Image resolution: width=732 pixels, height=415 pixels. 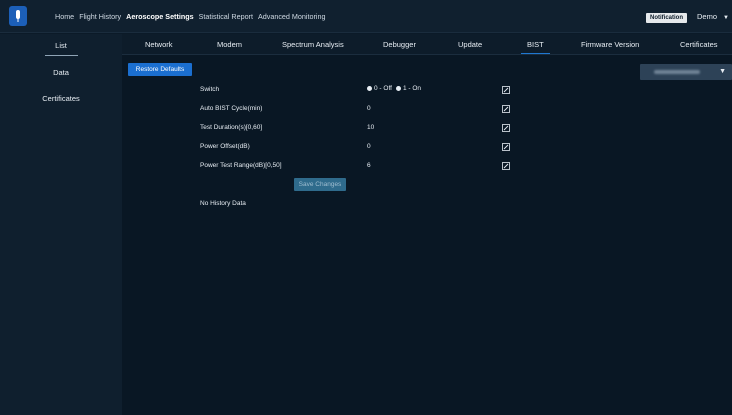 What do you see at coordinates (61, 48) in the screenshot?
I see `sidebar-item-list: List` at bounding box center [61, 48].